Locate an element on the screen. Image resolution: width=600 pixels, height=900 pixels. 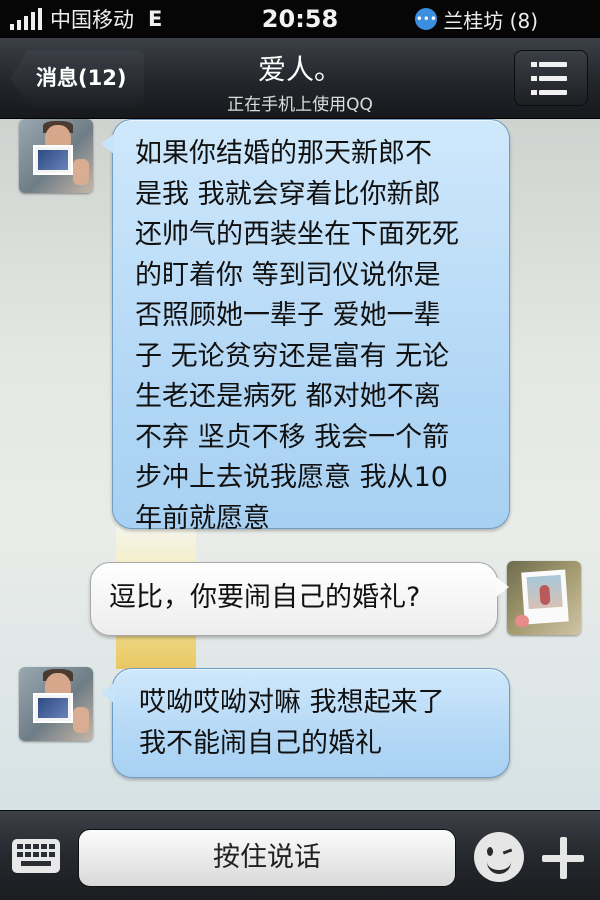
keyboard-icon is located at coordinates (36, 856).